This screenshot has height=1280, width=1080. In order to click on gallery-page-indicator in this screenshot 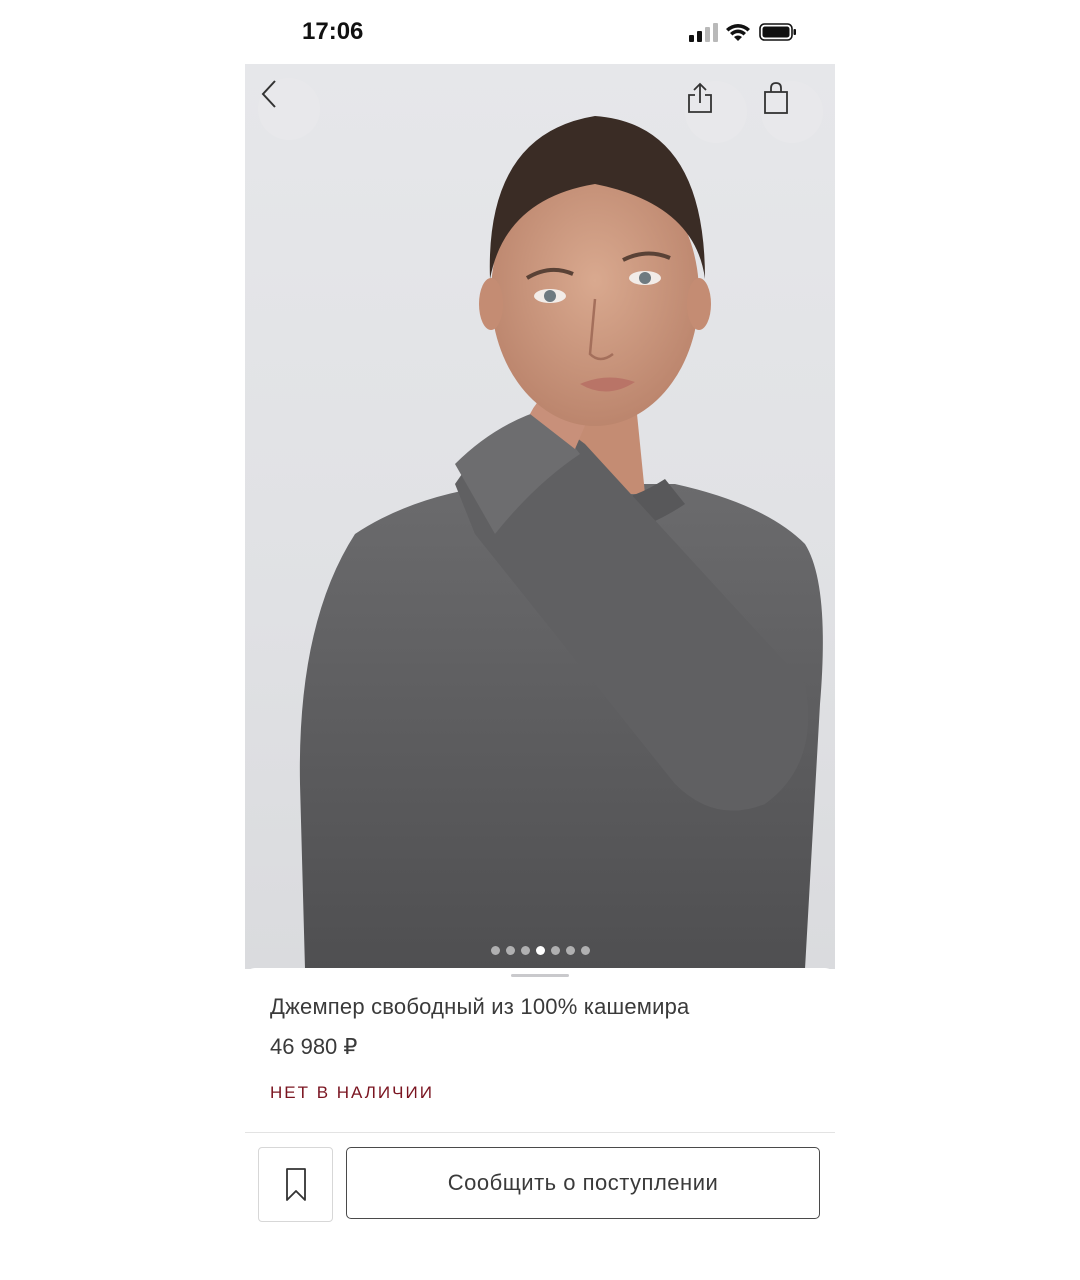, I will do `click(540, 952)`.